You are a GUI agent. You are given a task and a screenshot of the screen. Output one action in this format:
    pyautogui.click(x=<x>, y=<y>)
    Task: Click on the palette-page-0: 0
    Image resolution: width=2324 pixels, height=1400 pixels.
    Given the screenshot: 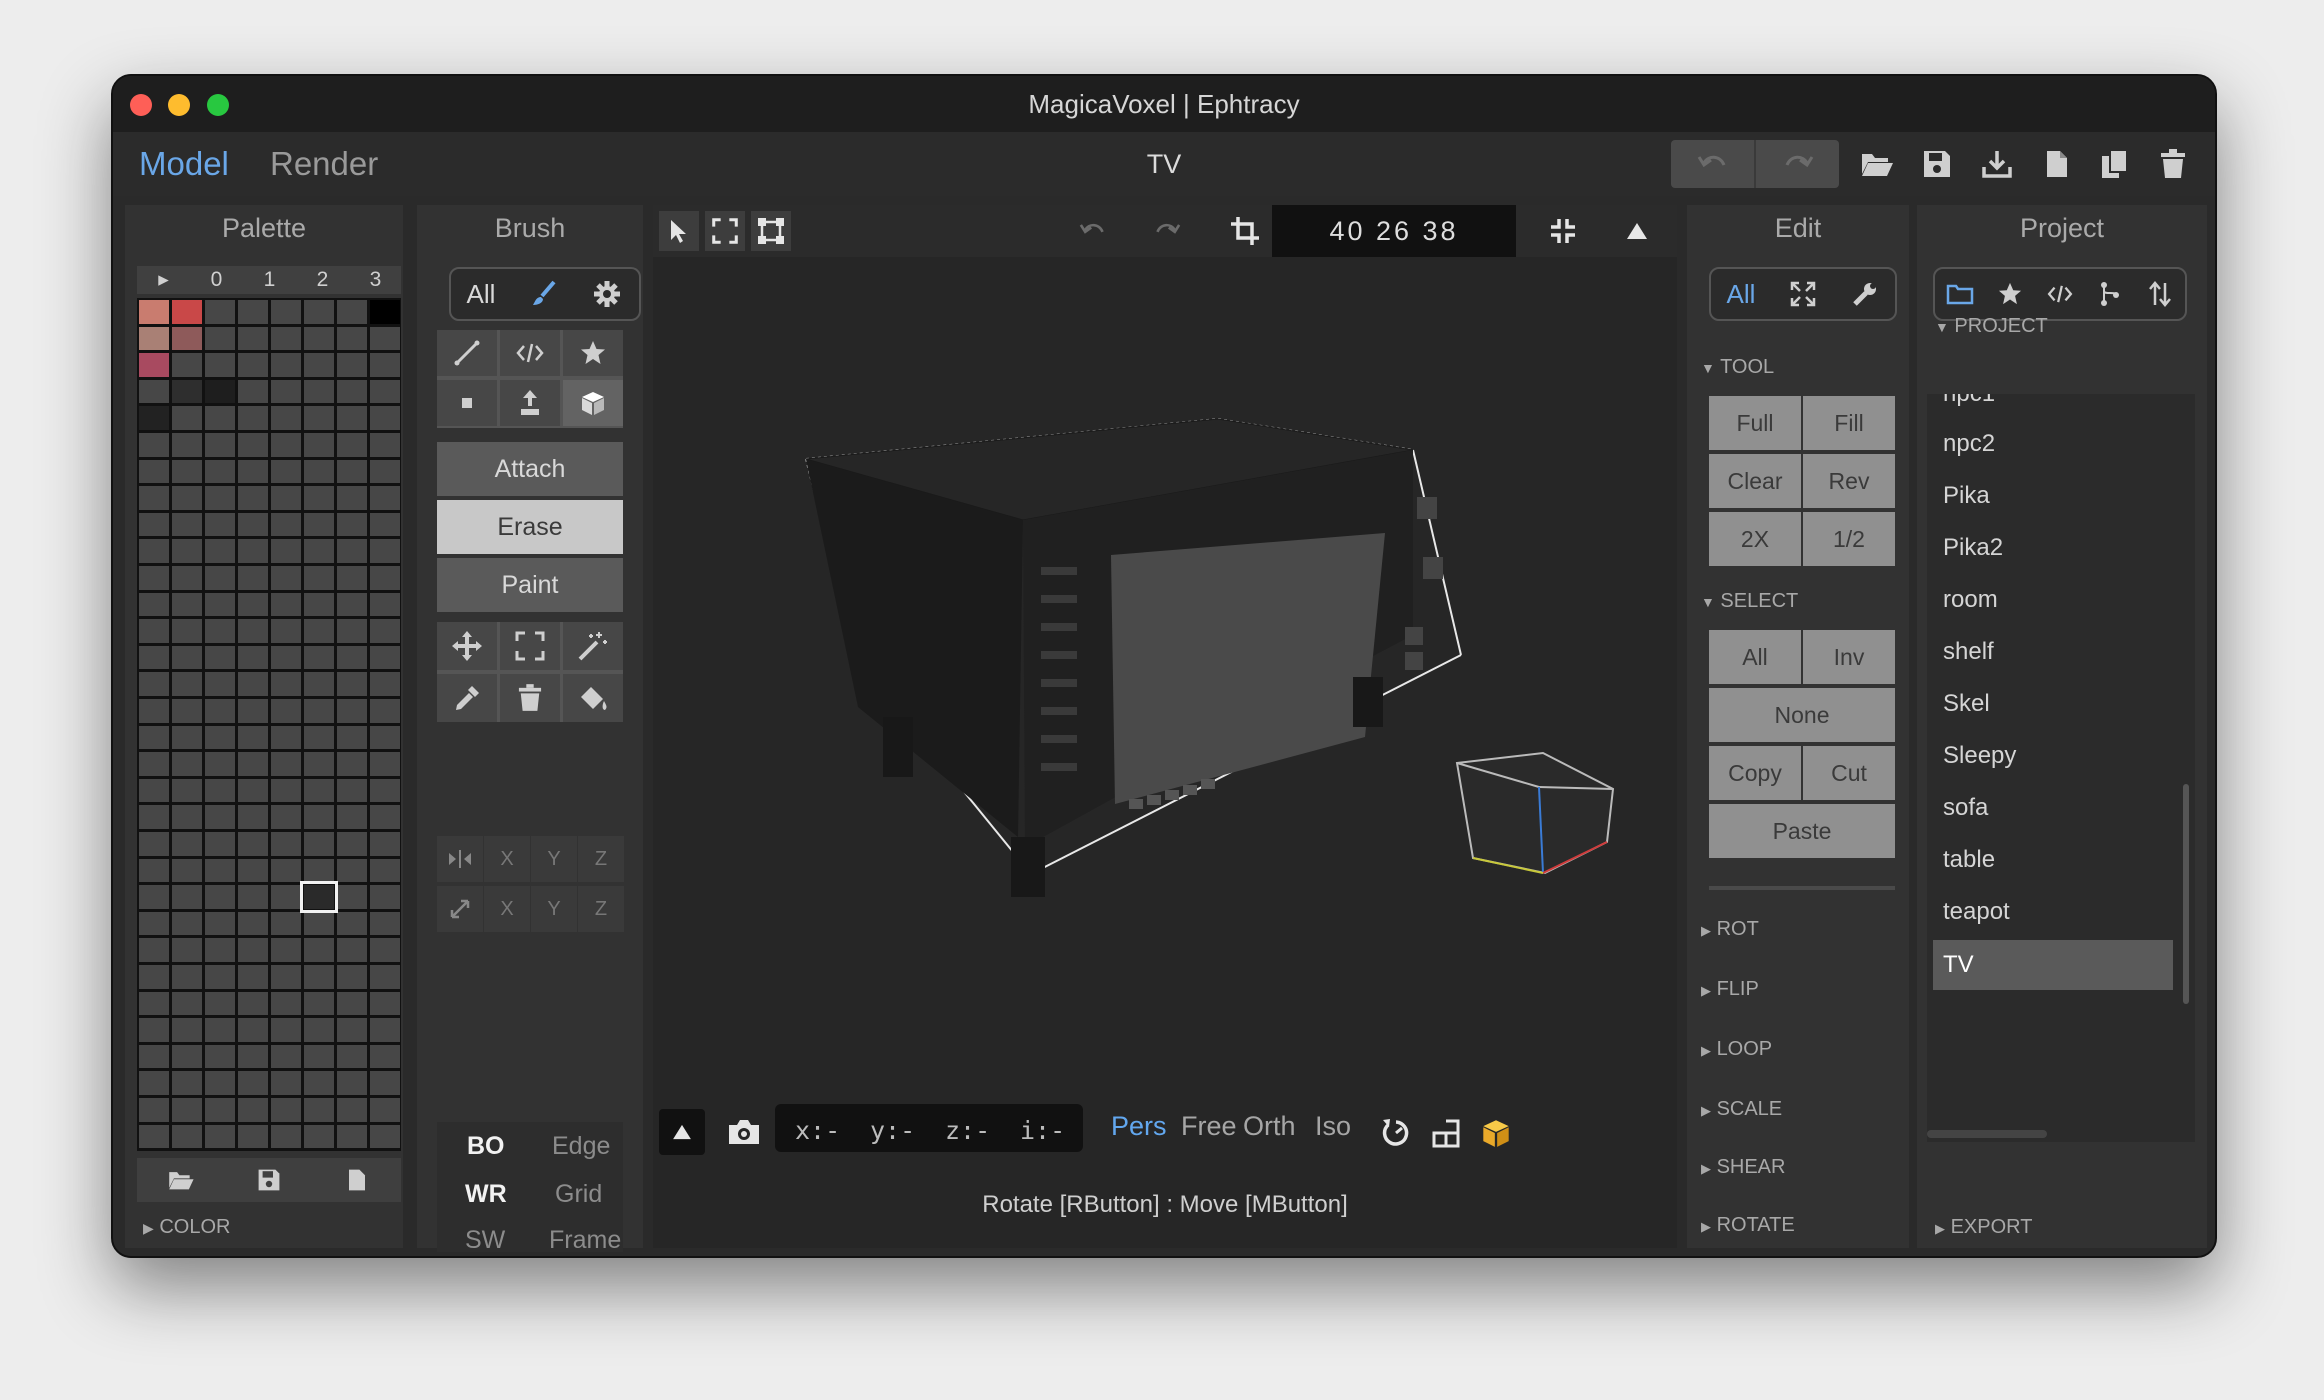 What is the action you would take?
    pyautogui.click(x=216, y=280)
    